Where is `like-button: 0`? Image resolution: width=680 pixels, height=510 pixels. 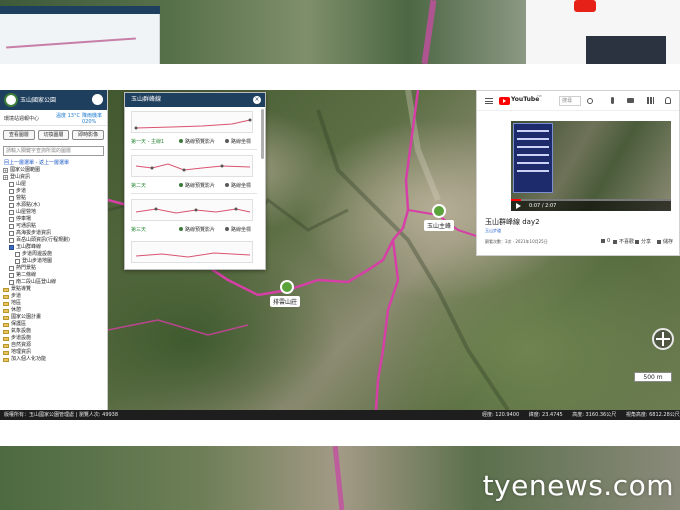
like-button: 0 is located at coordinates (605, 241).